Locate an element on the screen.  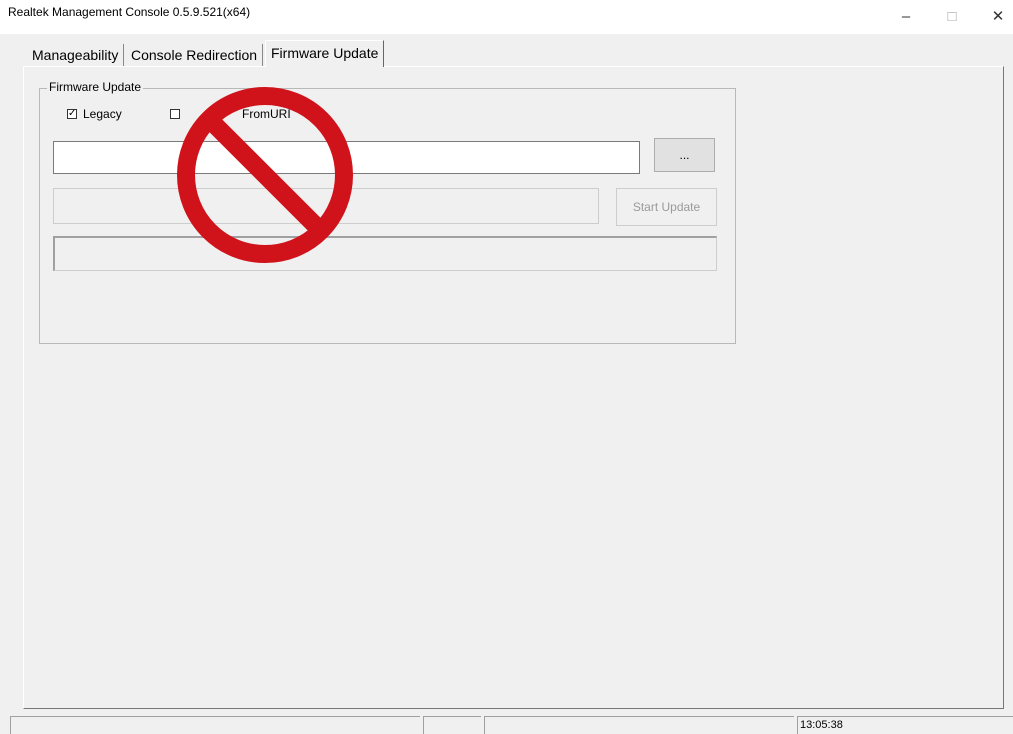
tab-manageability: Manageability is located at coordinates (76, 55).